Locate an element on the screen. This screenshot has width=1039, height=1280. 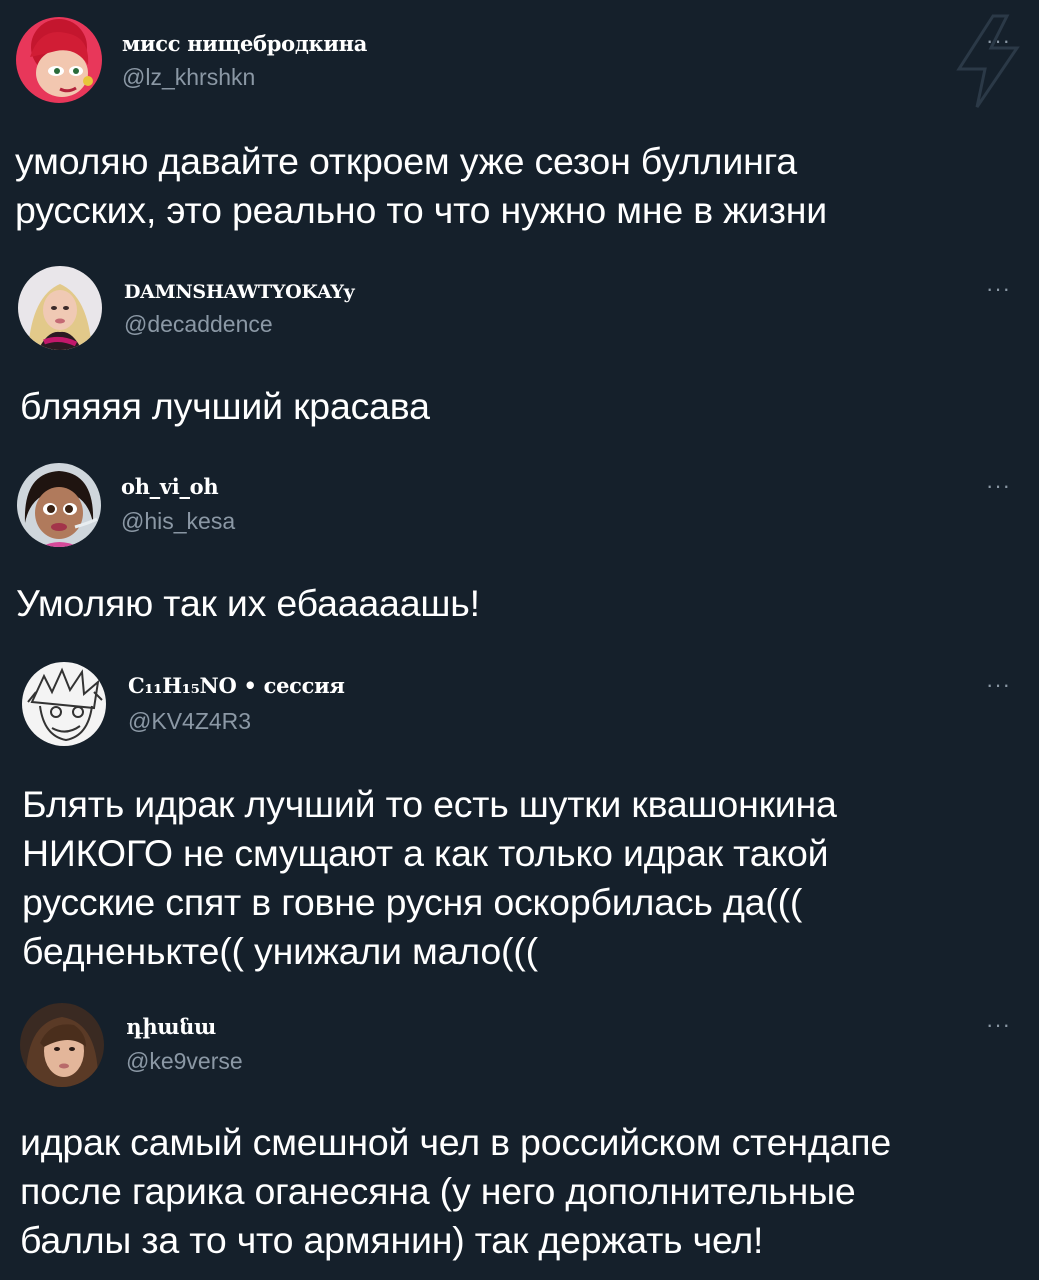
handle: @decaddence is located at coordinates (198, 324).